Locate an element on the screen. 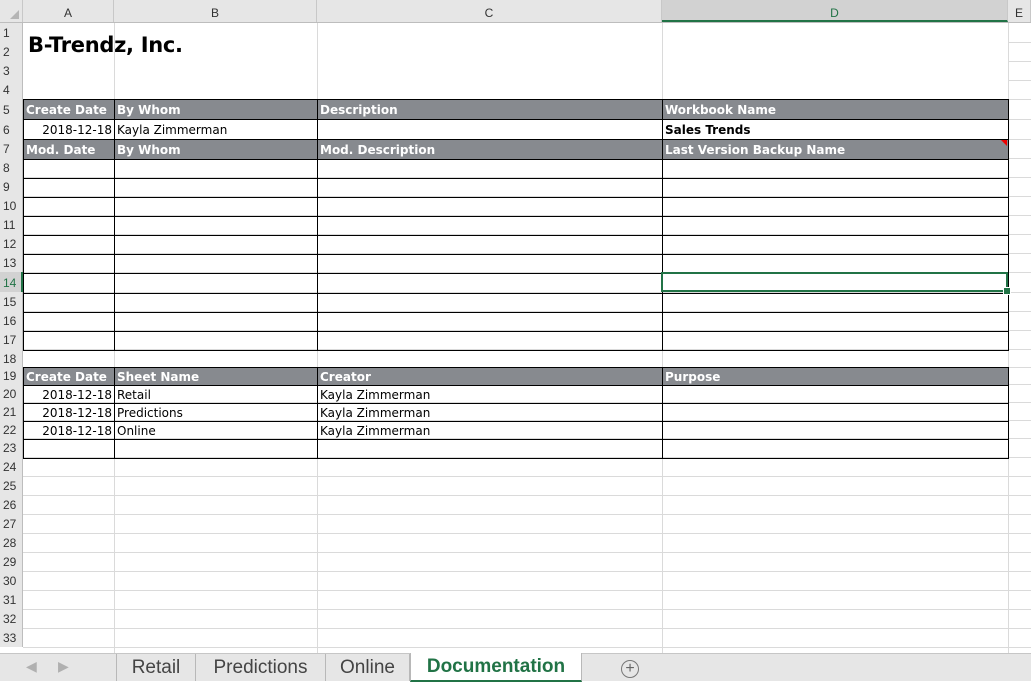  row-header-32: 32 is located at coordinates (11, 618).